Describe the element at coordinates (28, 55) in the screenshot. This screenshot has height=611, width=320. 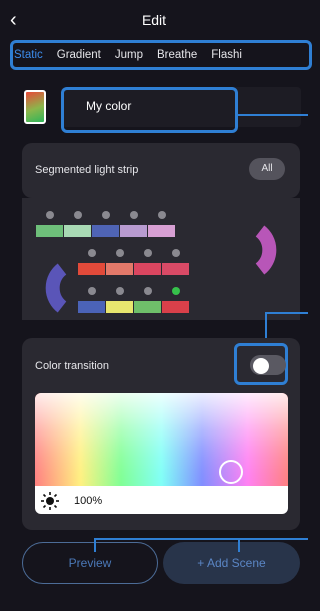
I see `tab-static: Static` at that location.